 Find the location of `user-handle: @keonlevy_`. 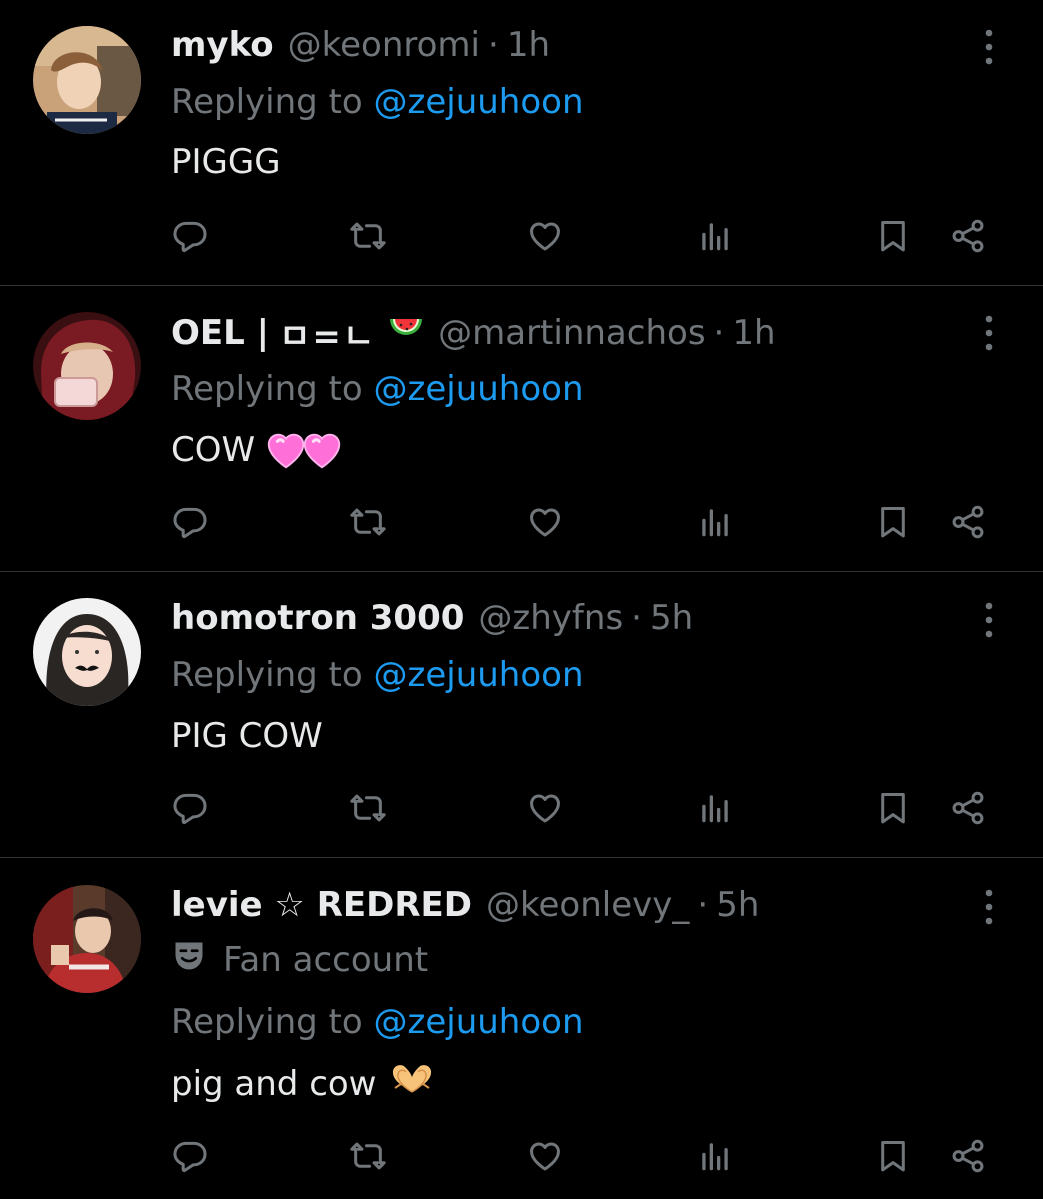

user-handle: @keonlevy_ is located at coordinates (587, 905).